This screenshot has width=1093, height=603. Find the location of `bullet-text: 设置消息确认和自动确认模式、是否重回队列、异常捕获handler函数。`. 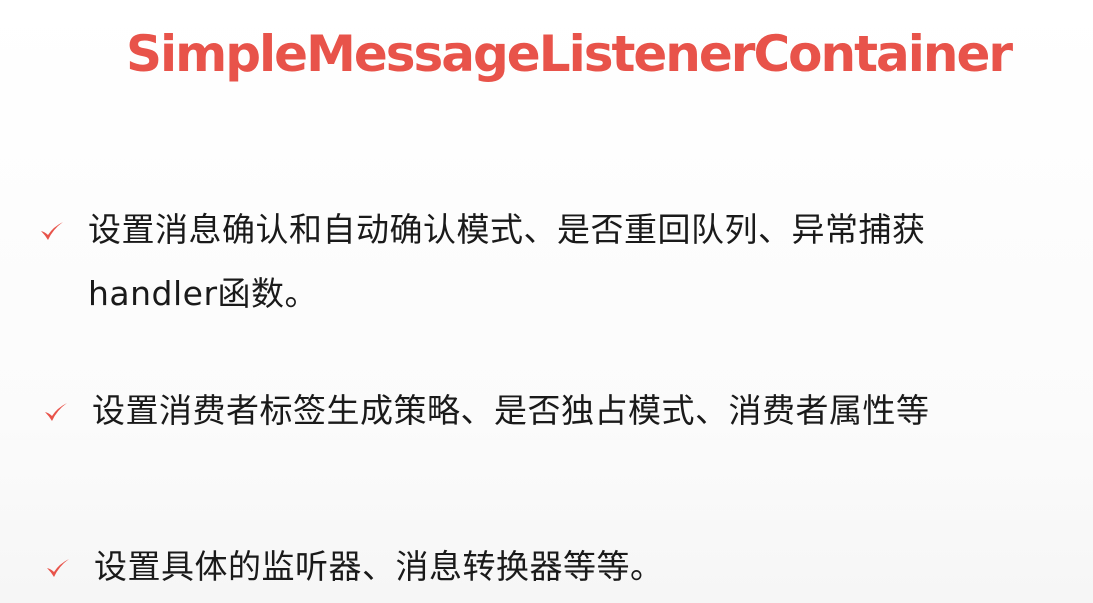

bullet-text: 设置消息确认和自动确认模式、是否重回队列、异常捕获handler函数。 is located at coordinates (507, 261).